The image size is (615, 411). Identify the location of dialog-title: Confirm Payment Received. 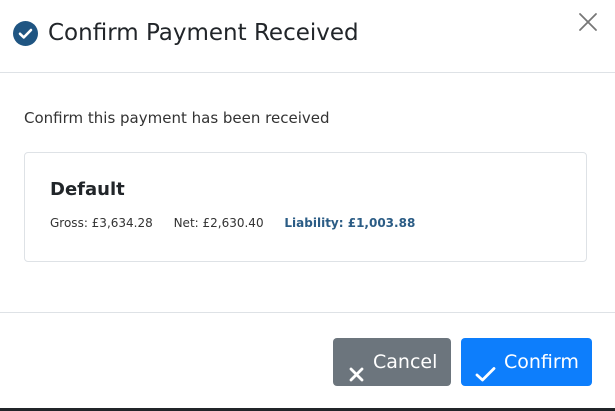
(203, 33).